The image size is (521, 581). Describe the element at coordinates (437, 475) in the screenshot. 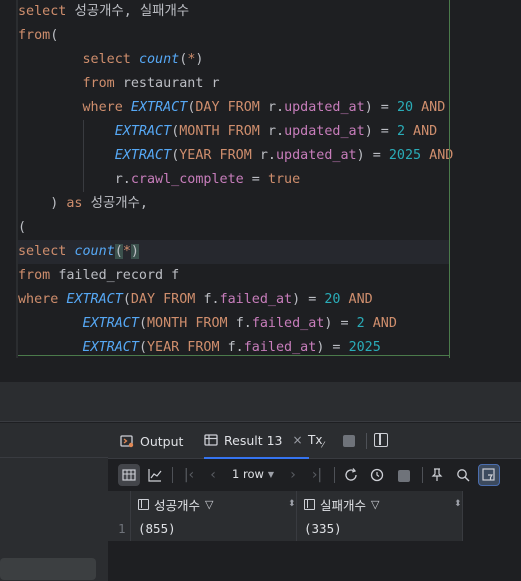

I see `pin-icon` at that location.